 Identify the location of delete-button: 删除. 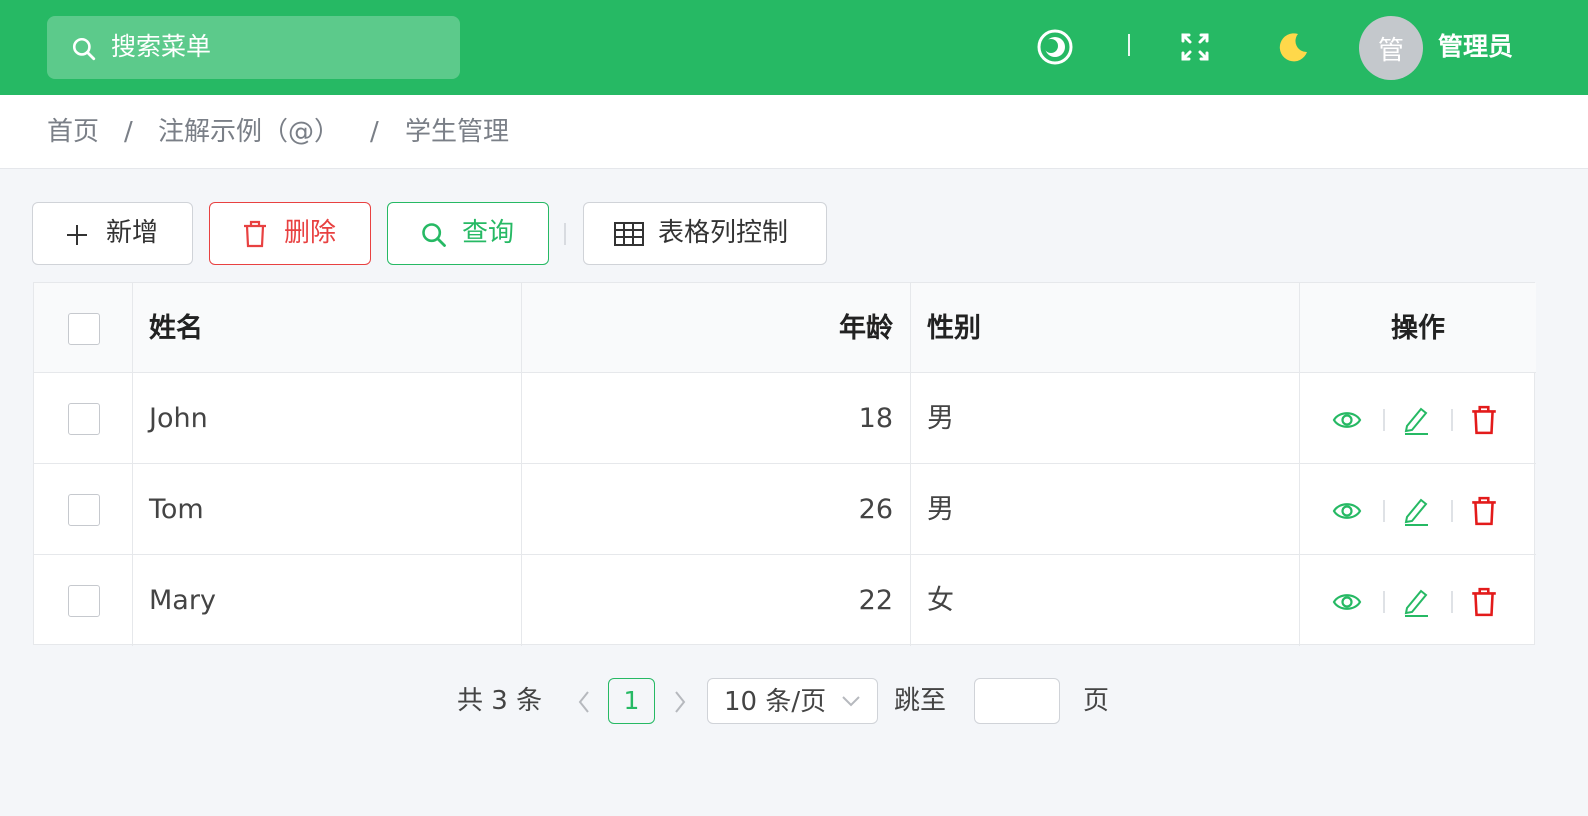
(290, 233).